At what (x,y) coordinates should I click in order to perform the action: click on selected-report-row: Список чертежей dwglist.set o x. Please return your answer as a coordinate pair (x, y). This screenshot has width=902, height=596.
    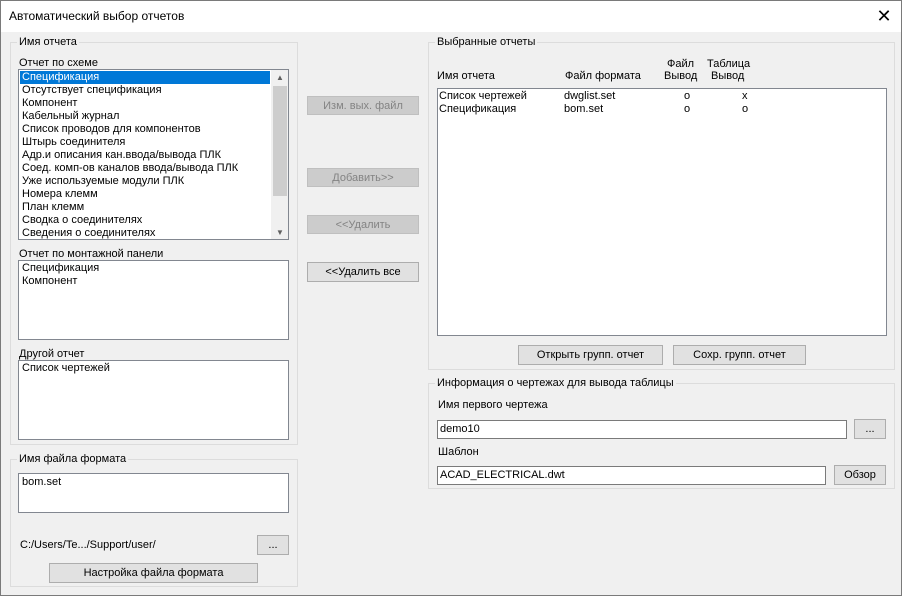
    Looking at the image, I should click on (662, 96).